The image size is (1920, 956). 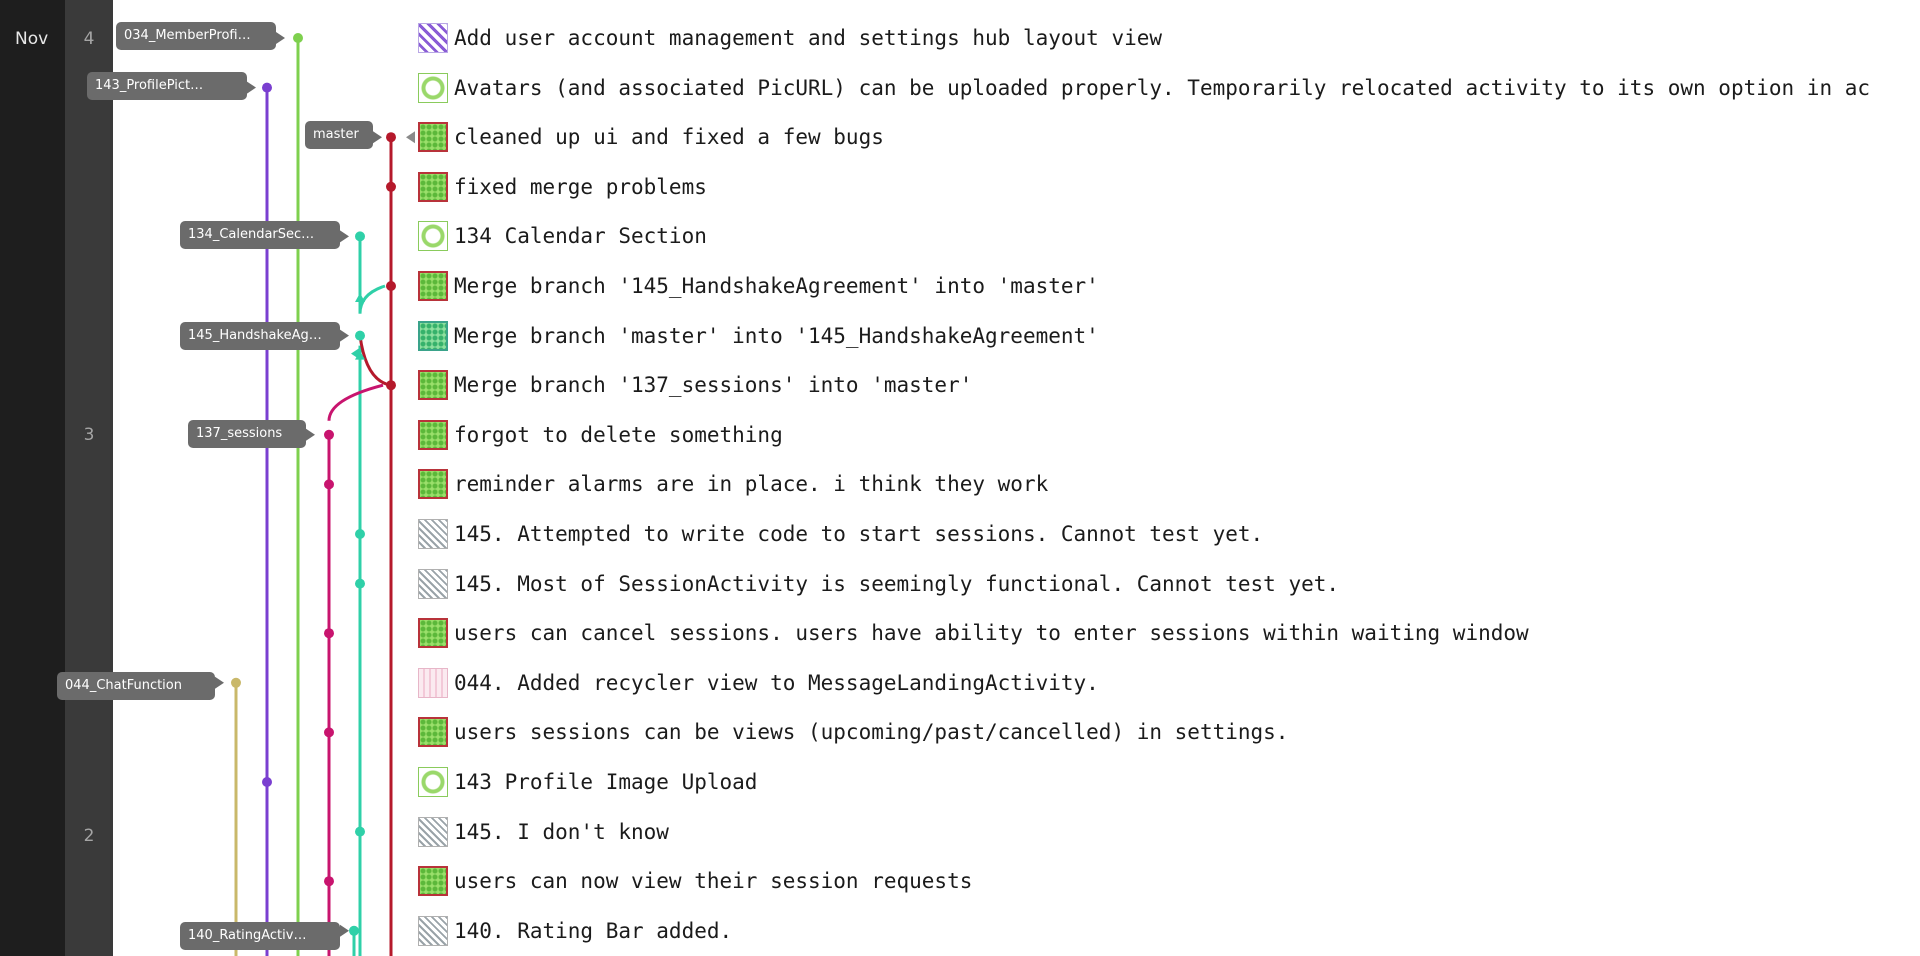 I want to click on commit-message: fixed merge problems, so click(x=580, y=186).